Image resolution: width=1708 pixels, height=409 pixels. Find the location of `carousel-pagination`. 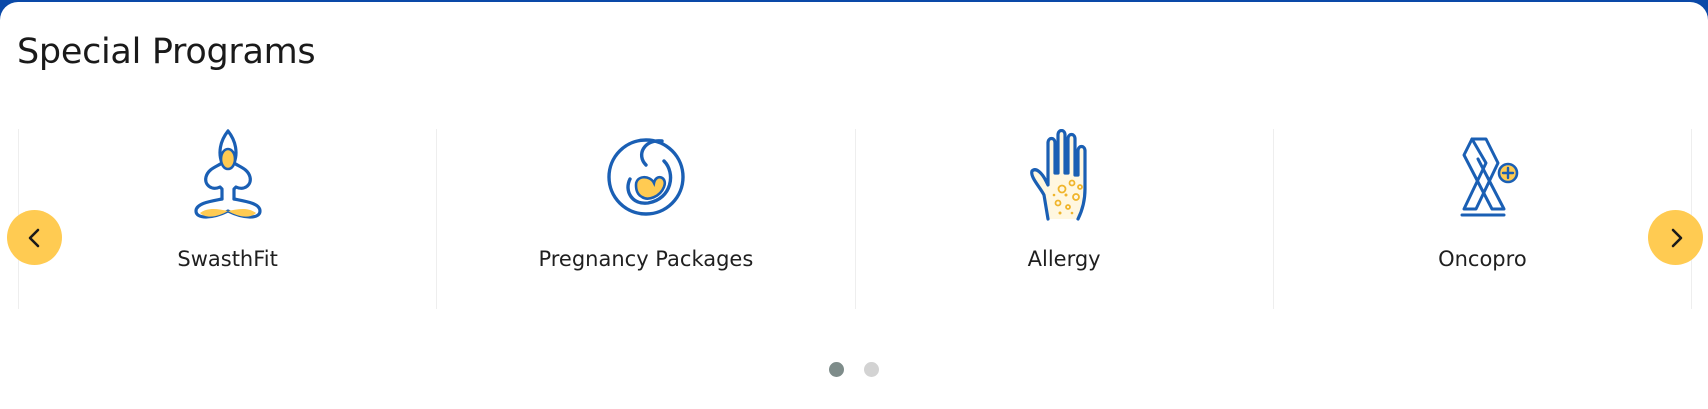

carousel-pagination is located at coordinates (854, 369).